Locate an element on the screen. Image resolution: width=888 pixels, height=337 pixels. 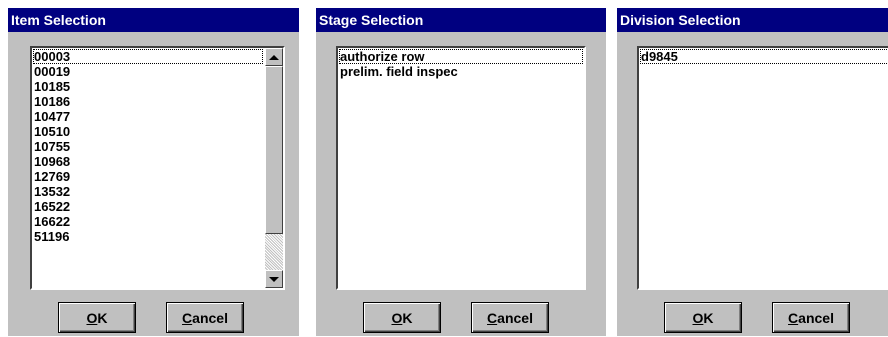
list-item: 00019 is located at coordinates (148, 71).